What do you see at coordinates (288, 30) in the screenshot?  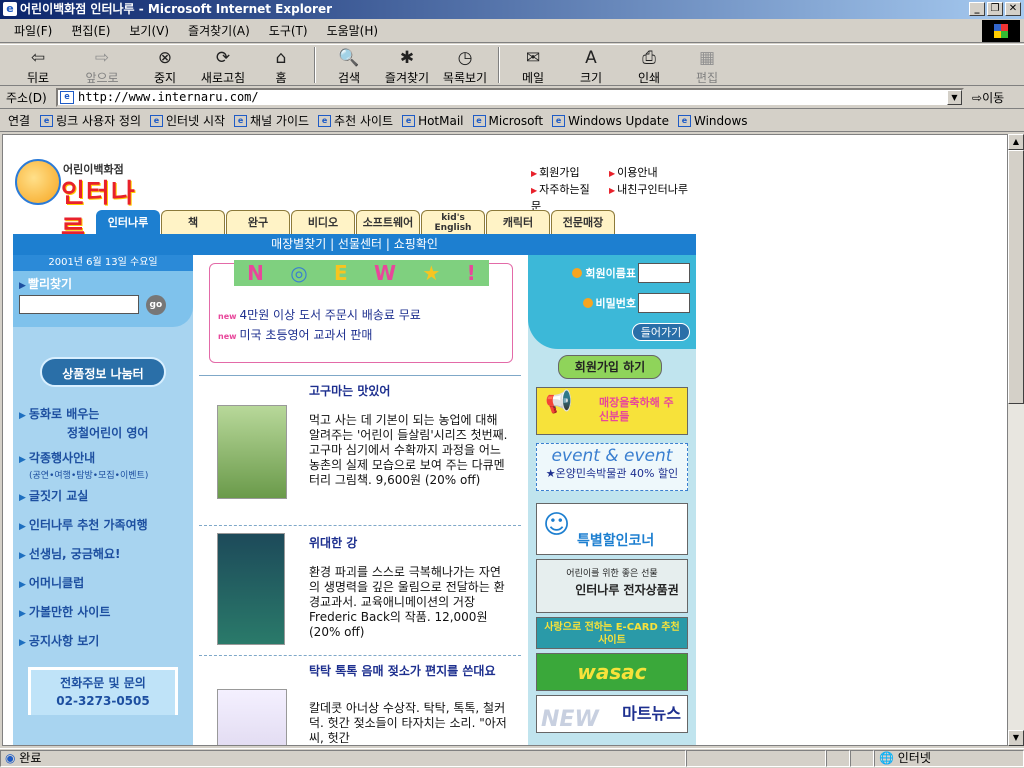 I see `menu-tools: 도구(T)` at bounding box center [288, 30].